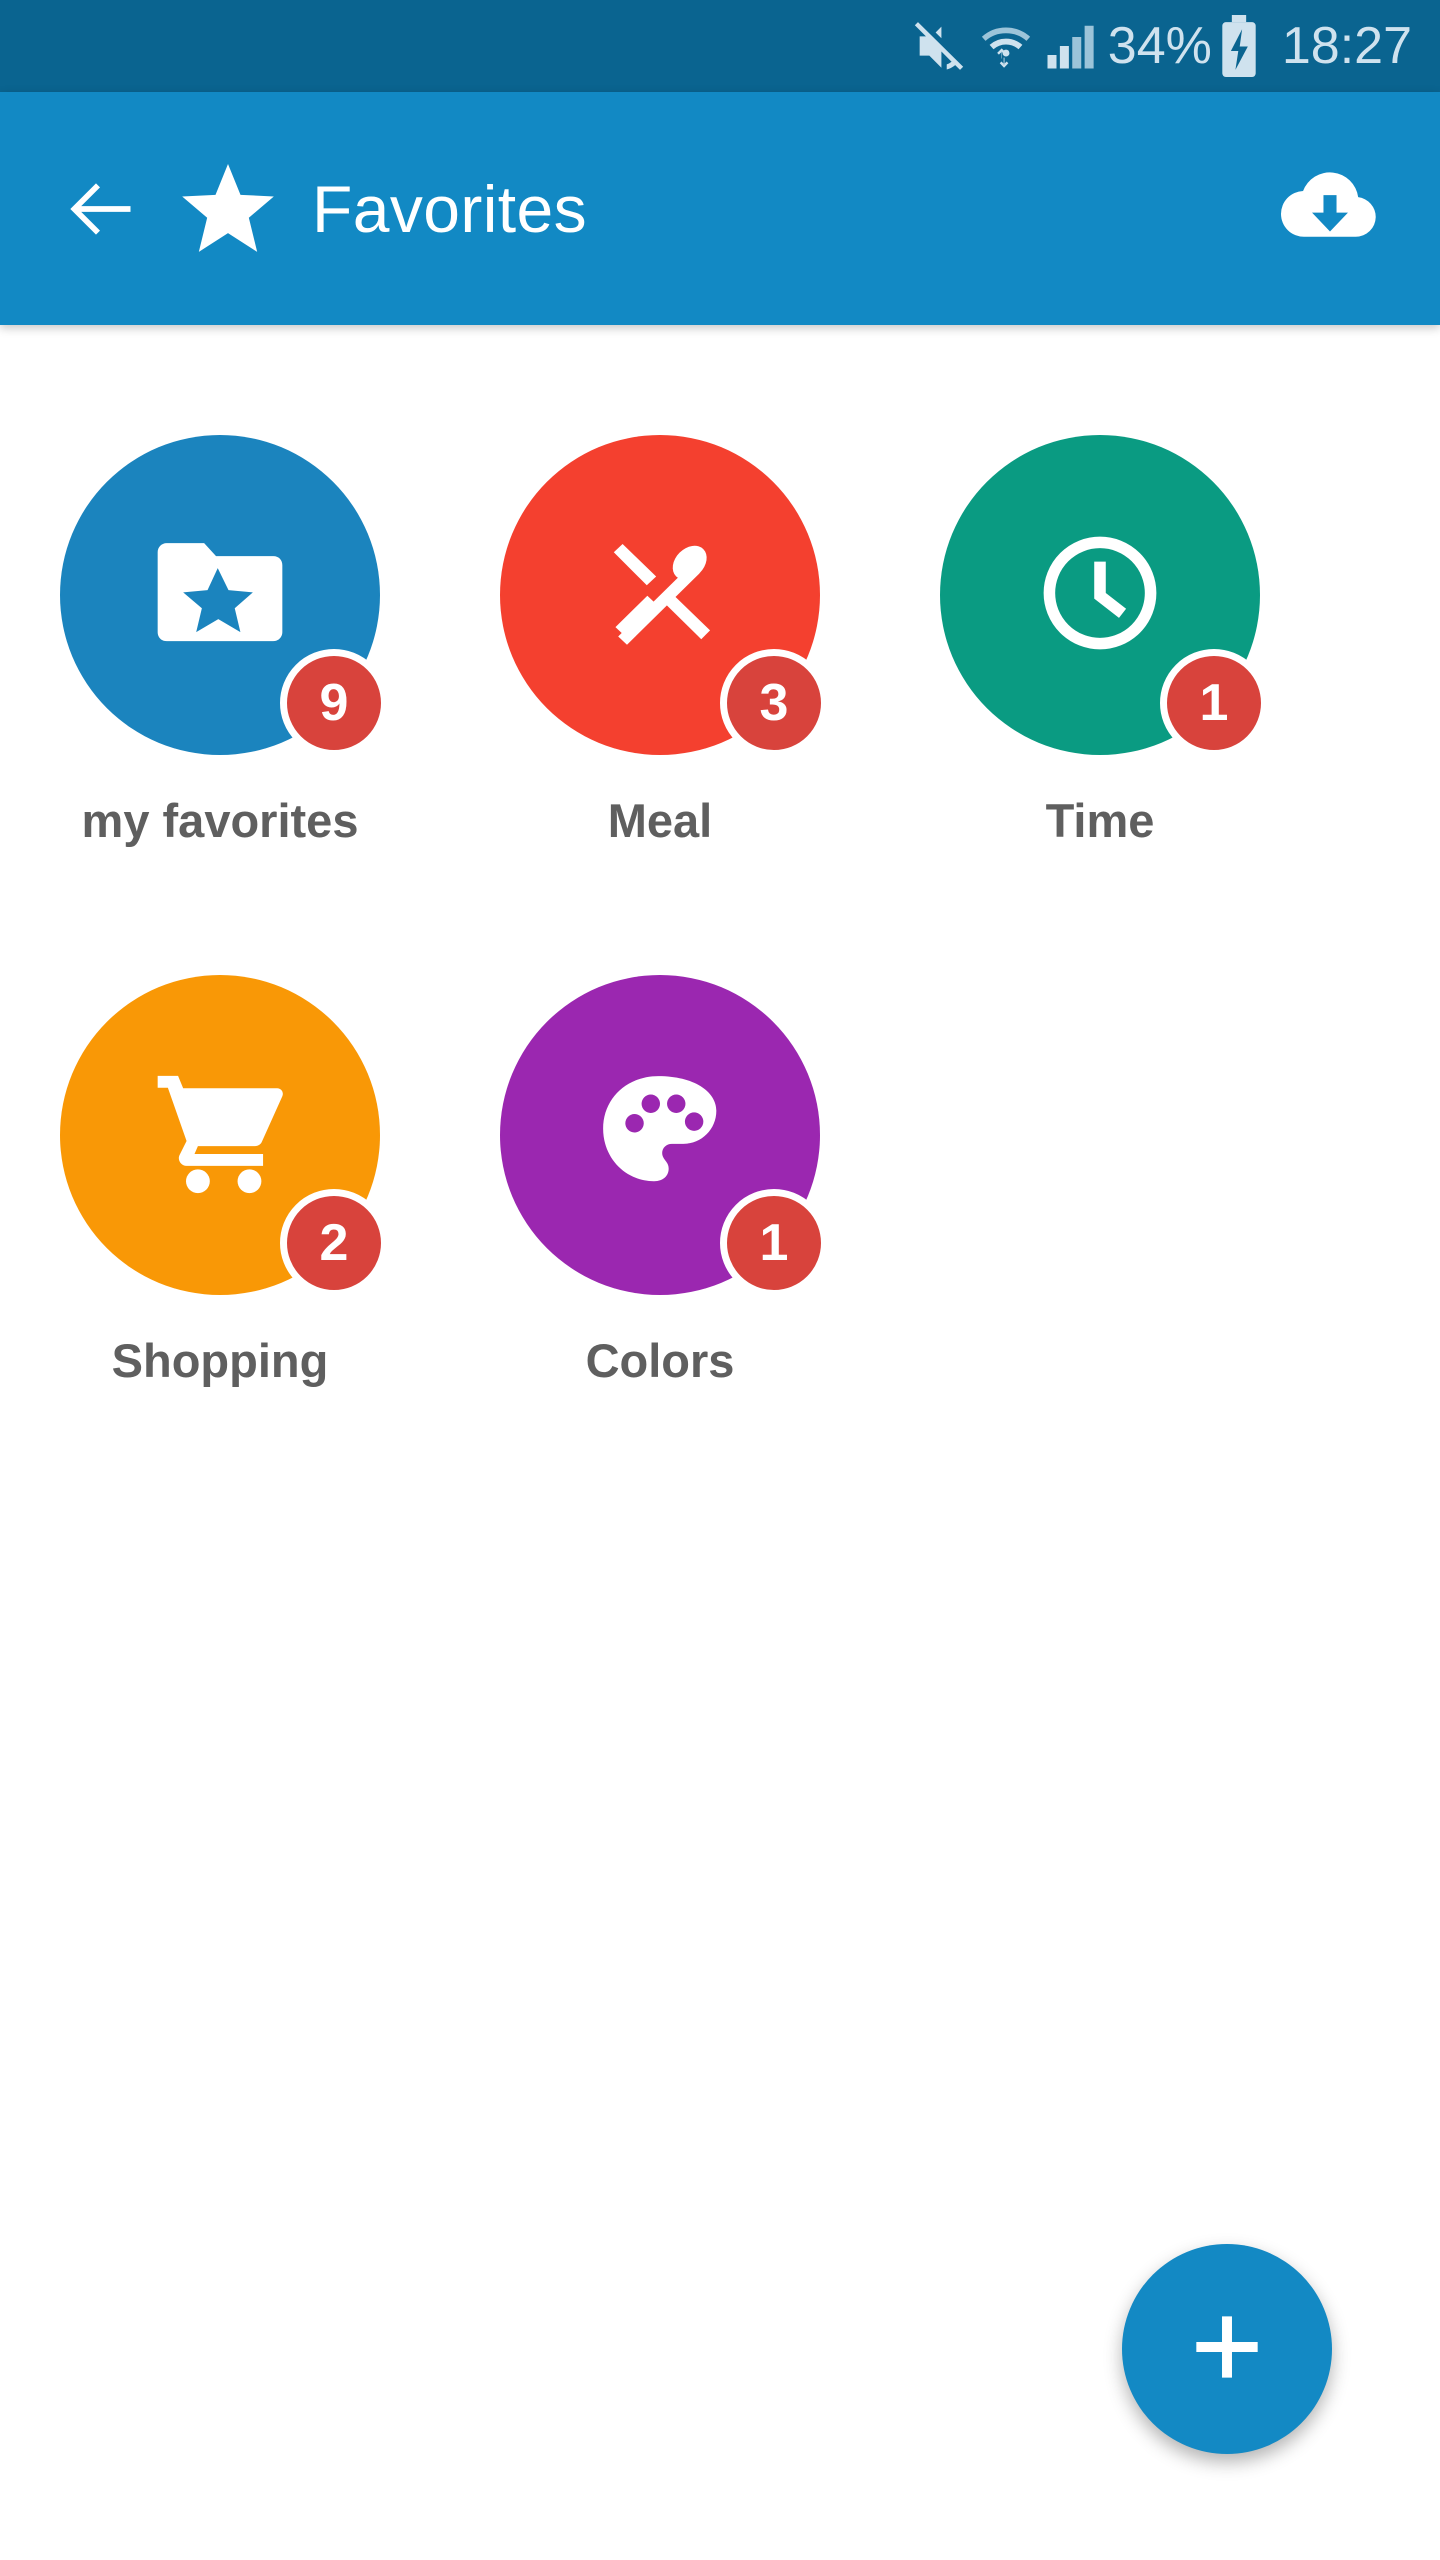 This screenshot has height=2560, width=1440. Describe the element at coordinates (1239, 46) in the screenshot. I see `battery-charging-icon` at that location.